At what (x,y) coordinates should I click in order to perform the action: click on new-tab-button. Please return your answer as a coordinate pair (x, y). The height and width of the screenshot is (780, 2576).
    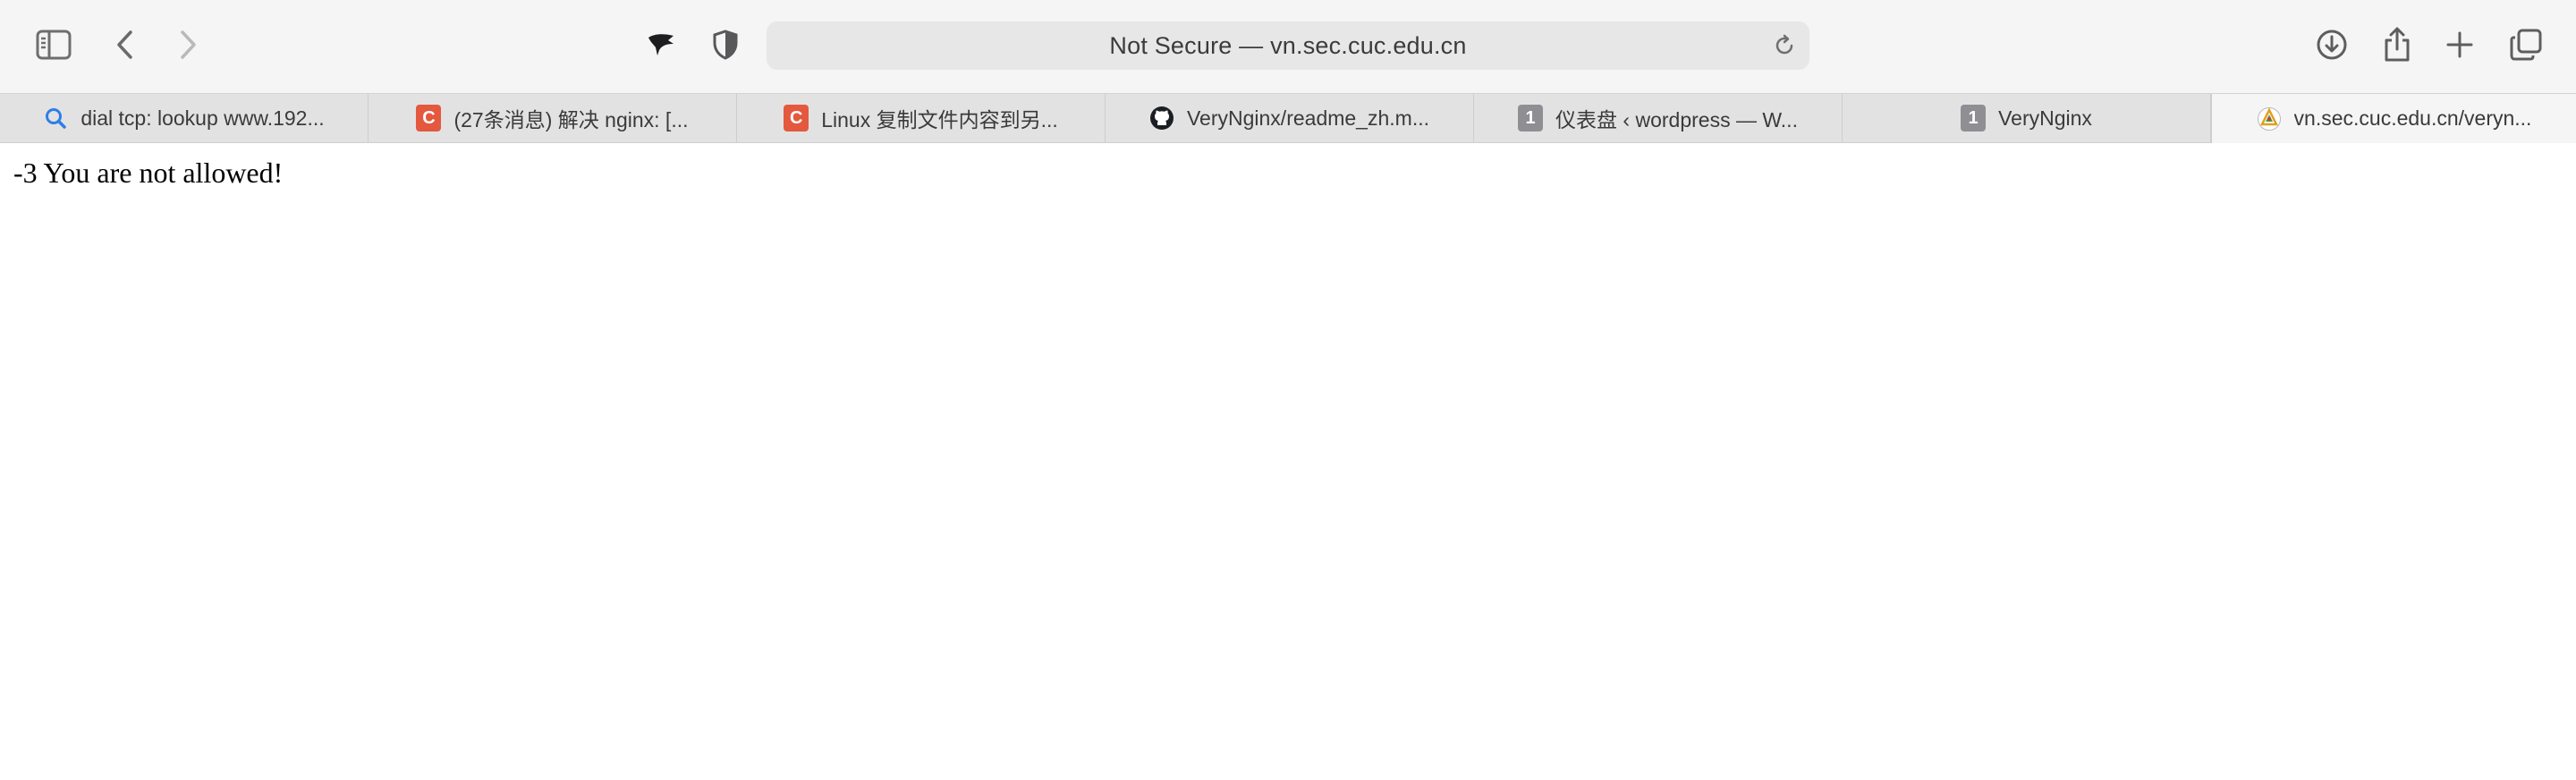
    Looking at the image, I should click on (2460, 45).